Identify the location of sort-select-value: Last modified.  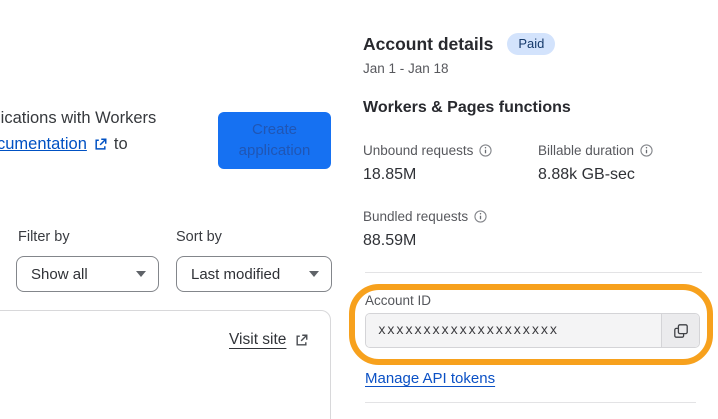
(236, 274).